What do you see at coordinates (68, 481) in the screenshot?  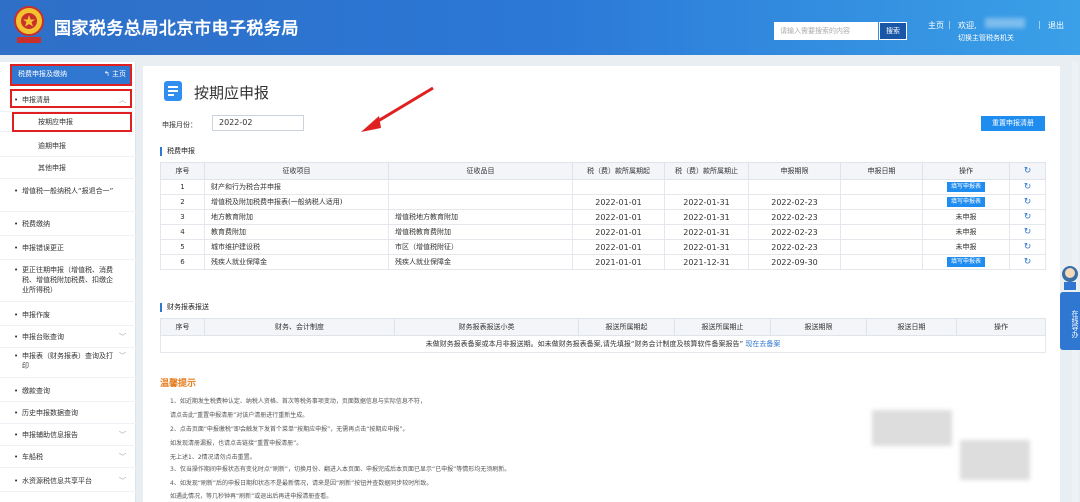 I see `sidebar-item-water-resource: • 水资源税信息共享平台 ﹀` at bounding box center [68, 481].